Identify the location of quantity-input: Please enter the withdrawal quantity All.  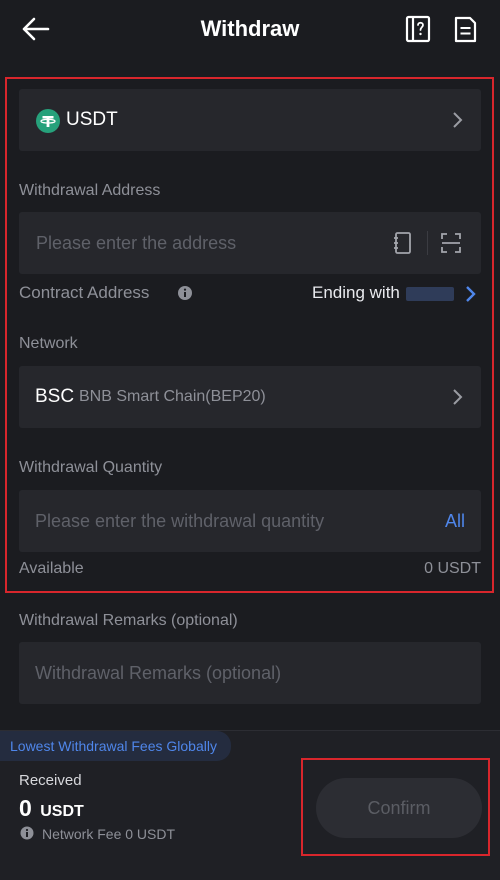
(250, 521).